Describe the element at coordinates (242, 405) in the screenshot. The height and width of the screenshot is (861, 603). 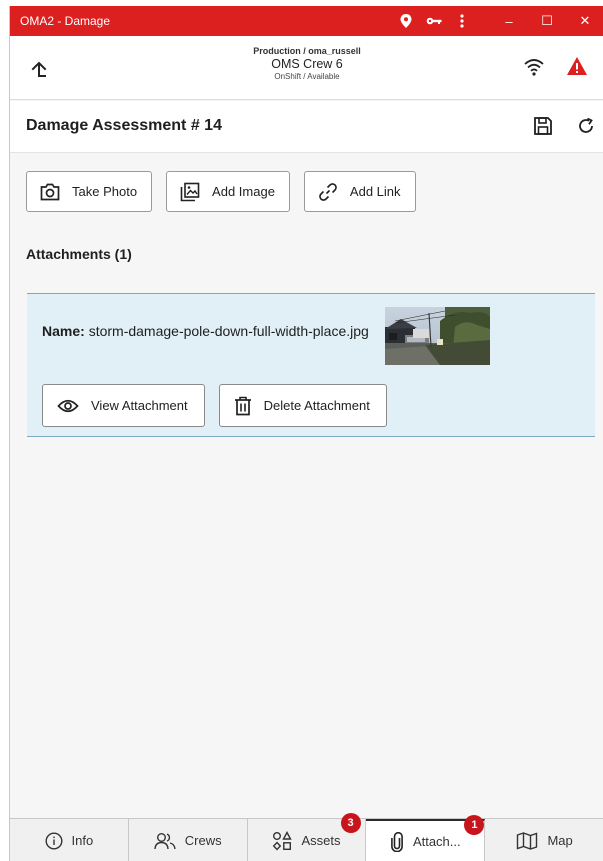
I see `trash-icon` at that location.